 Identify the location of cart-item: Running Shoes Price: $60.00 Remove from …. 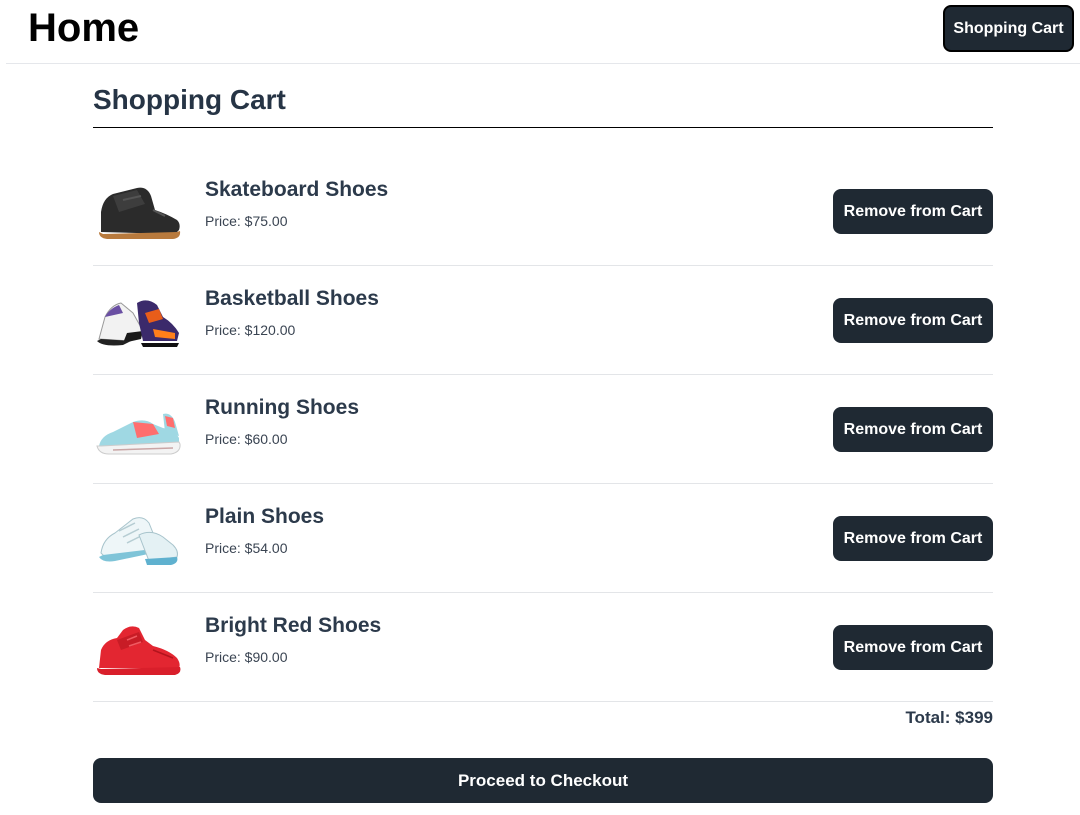
(543, 429).